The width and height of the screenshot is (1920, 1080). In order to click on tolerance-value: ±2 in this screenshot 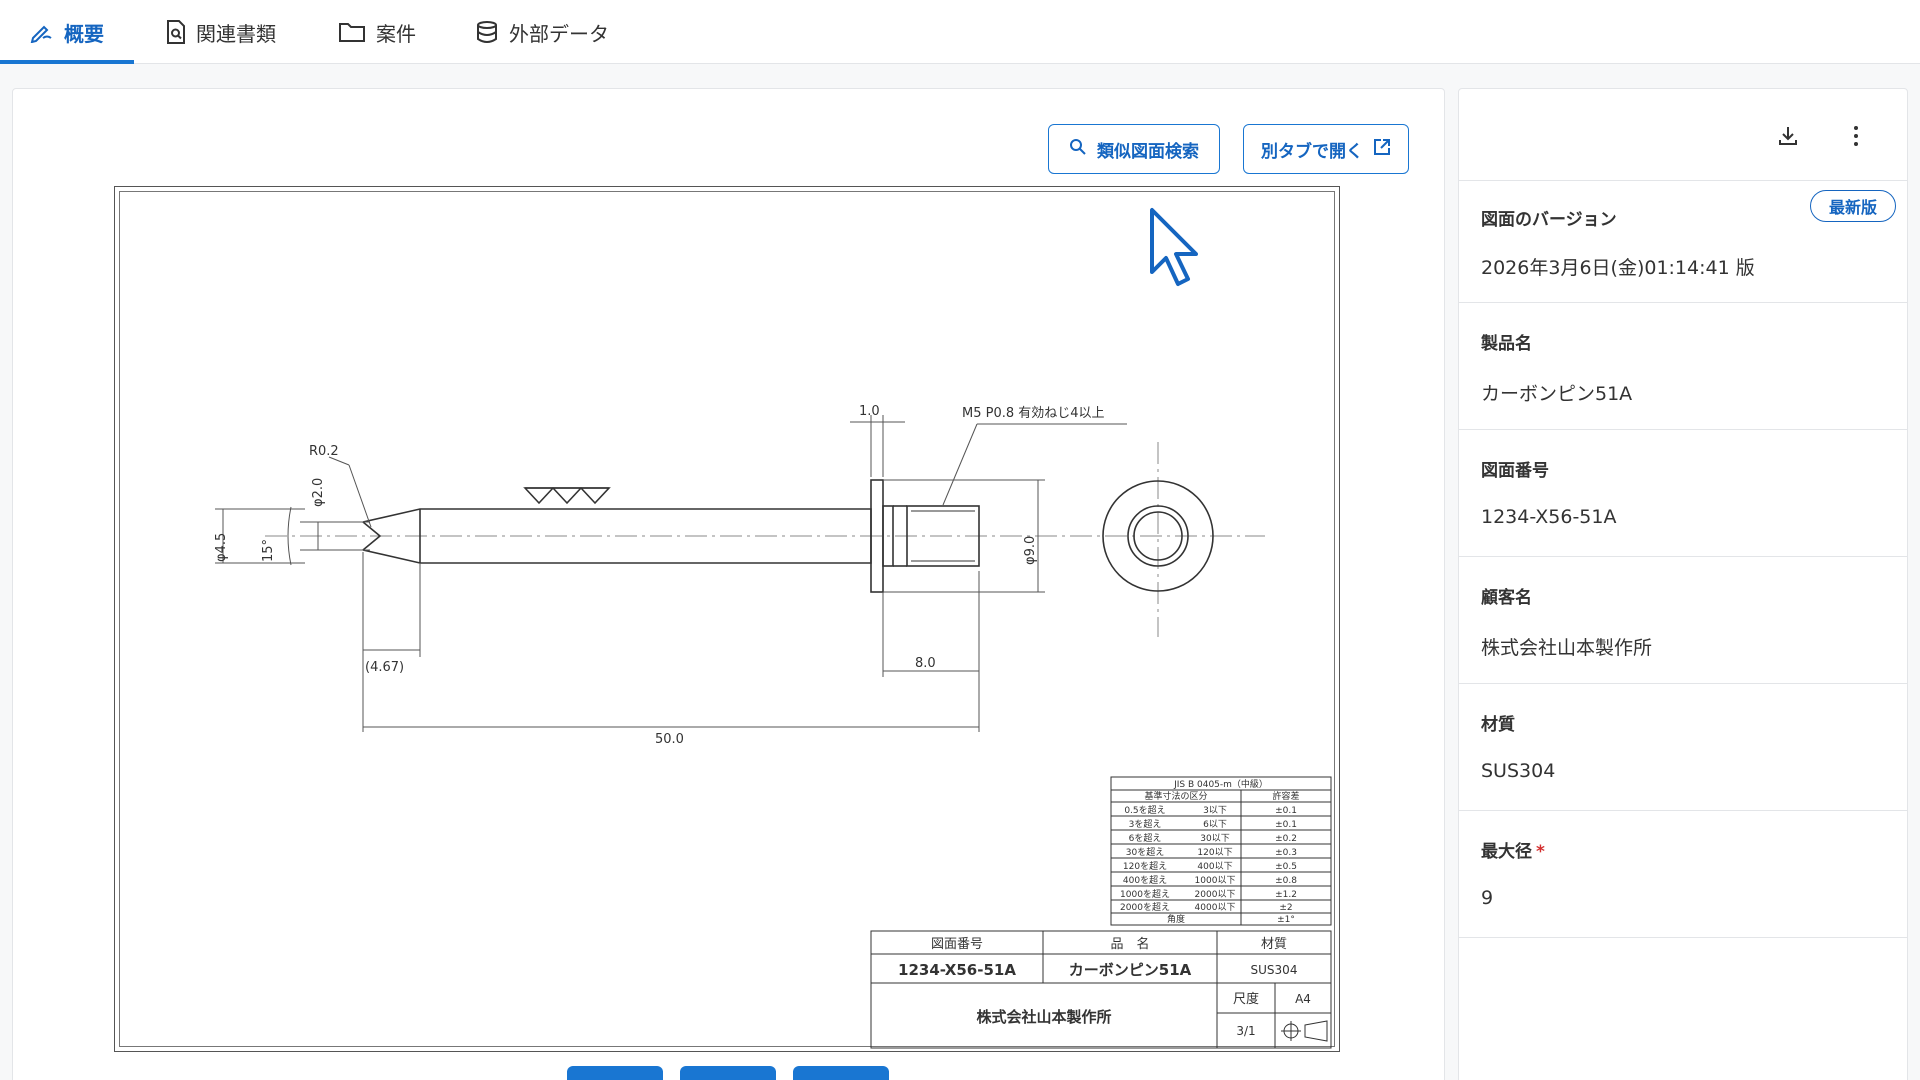, I will do `click(1285, 908)`.